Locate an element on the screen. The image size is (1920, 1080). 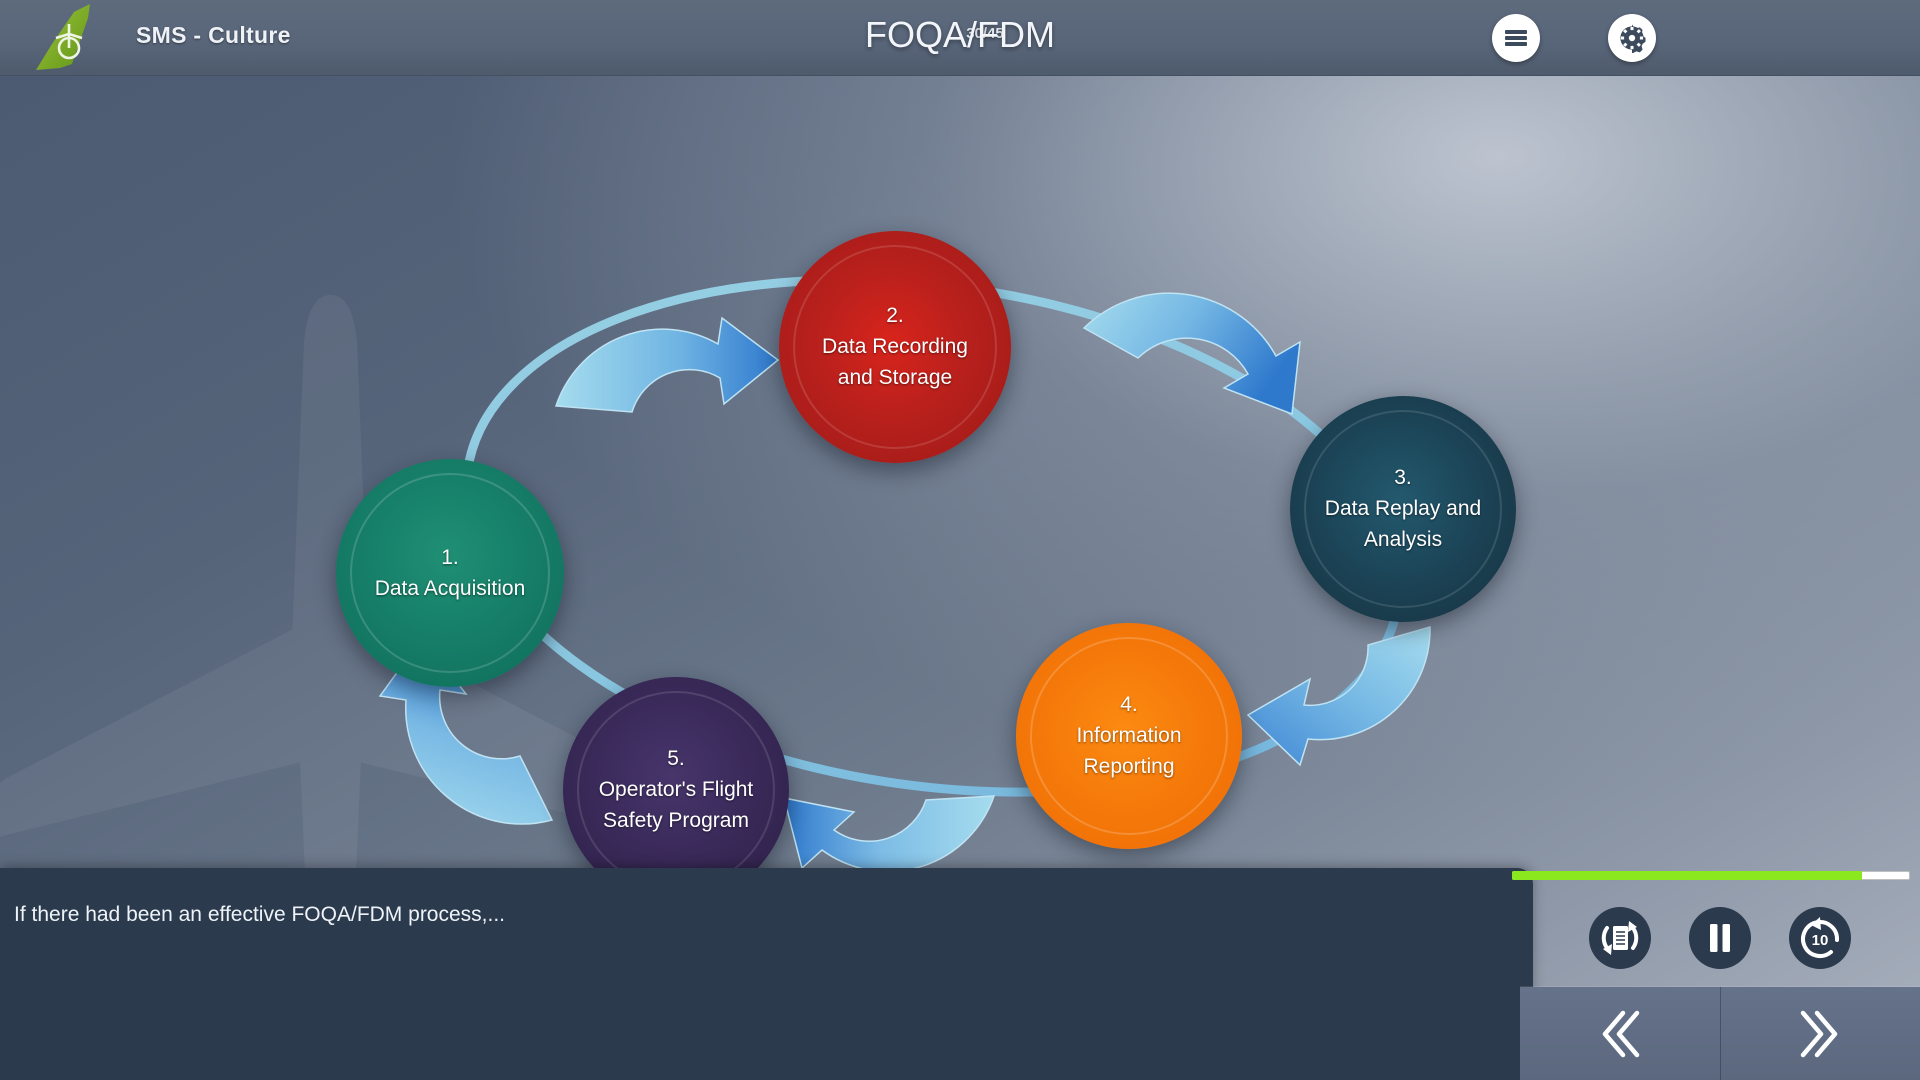
cycle-node-3: 3. Data Replay and Analysis is located at coordinates (1403, 509).